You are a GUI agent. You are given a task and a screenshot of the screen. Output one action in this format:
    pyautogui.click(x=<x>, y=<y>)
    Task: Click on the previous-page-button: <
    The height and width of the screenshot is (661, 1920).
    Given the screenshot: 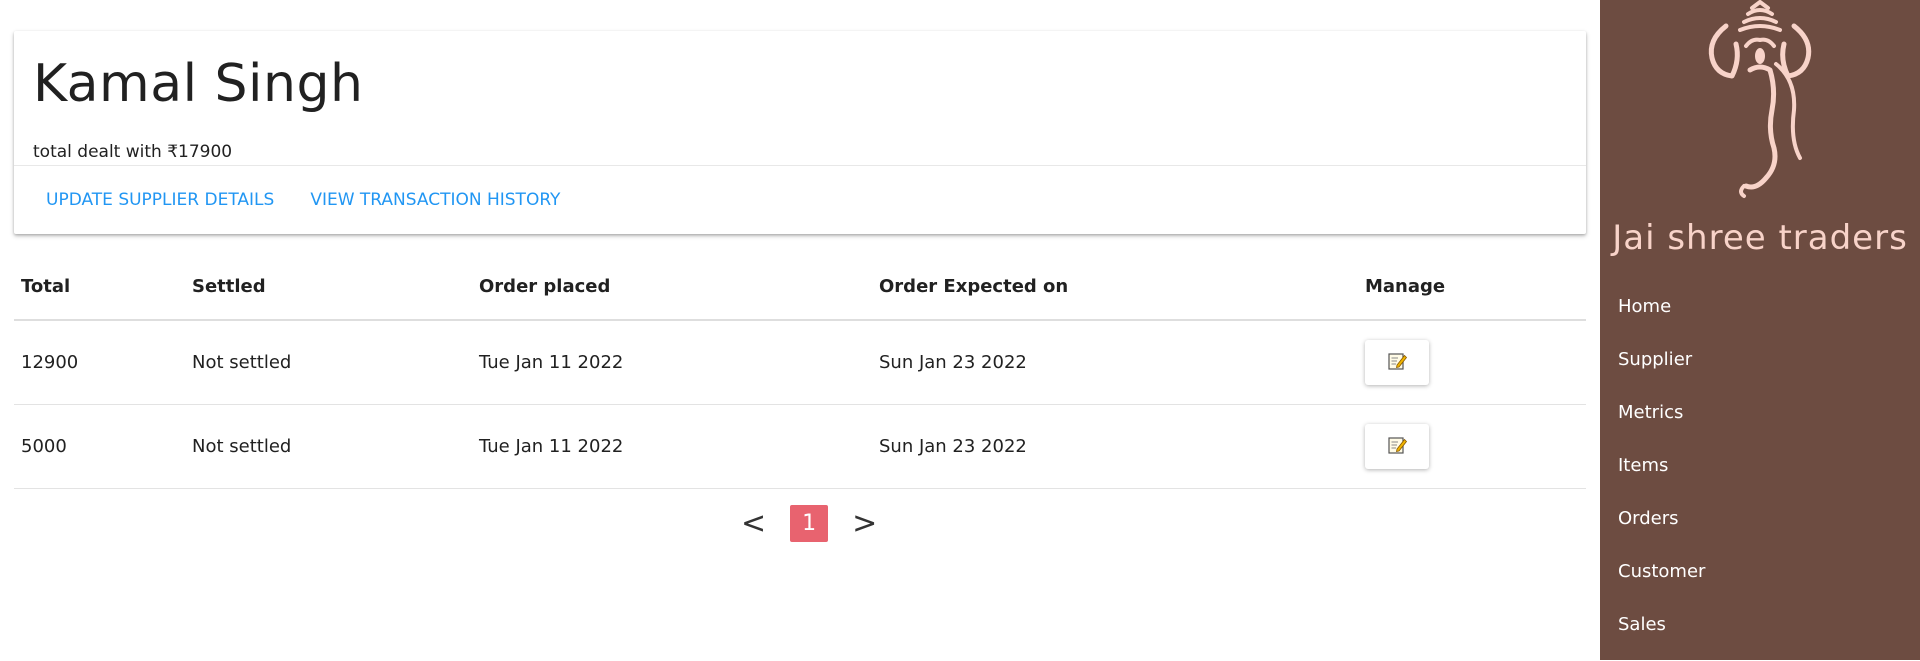 What is the action you would take?
    pyautogui.click(x=753, y=523)
    